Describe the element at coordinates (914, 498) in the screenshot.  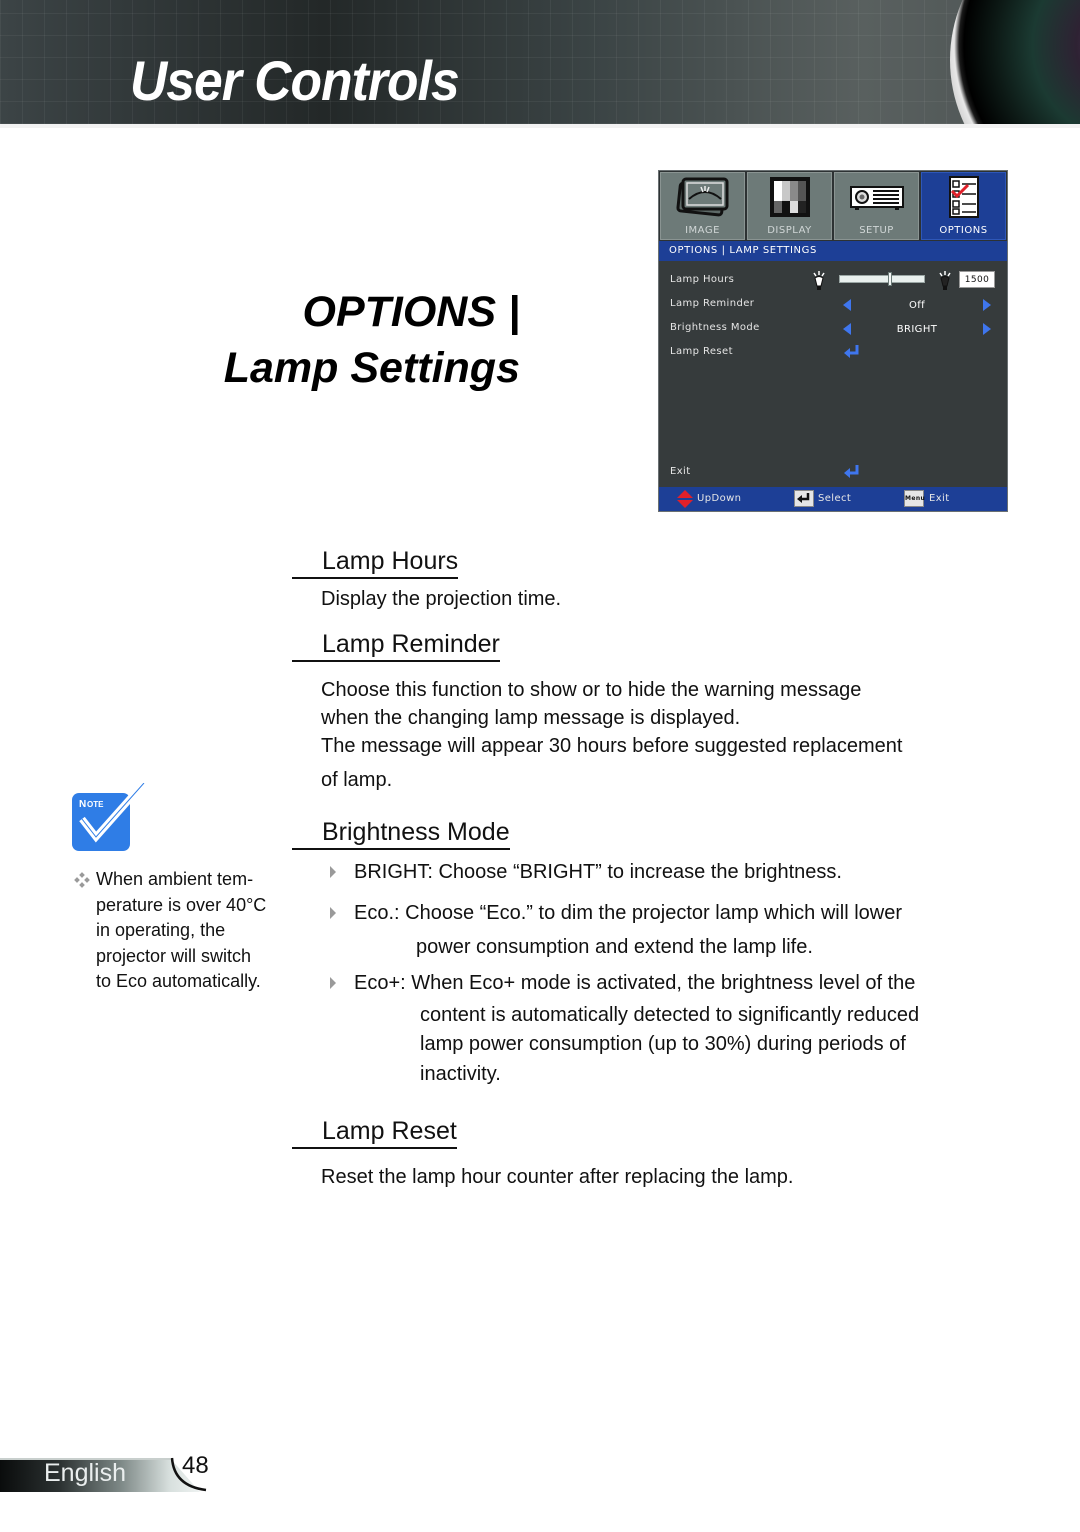
I see `menu-key-icon: Menu` at that location.